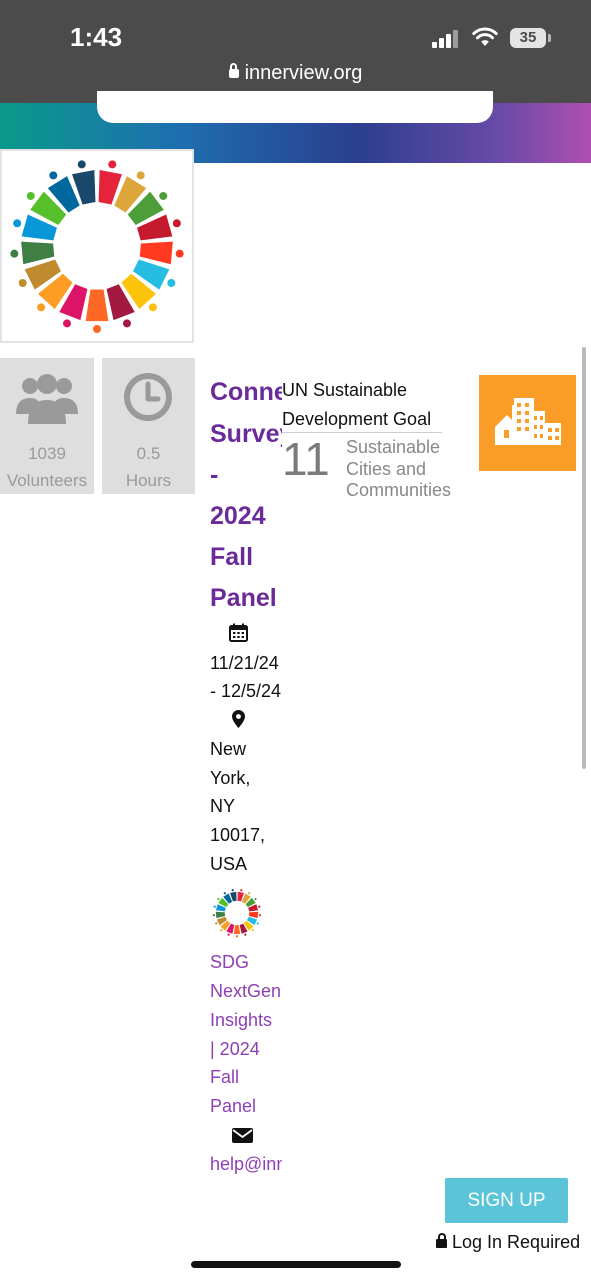 This screenshot has width=591, height=1280. I want to click on un-goal-heading: UN Sustainable Development Goal, so click(356, 405).